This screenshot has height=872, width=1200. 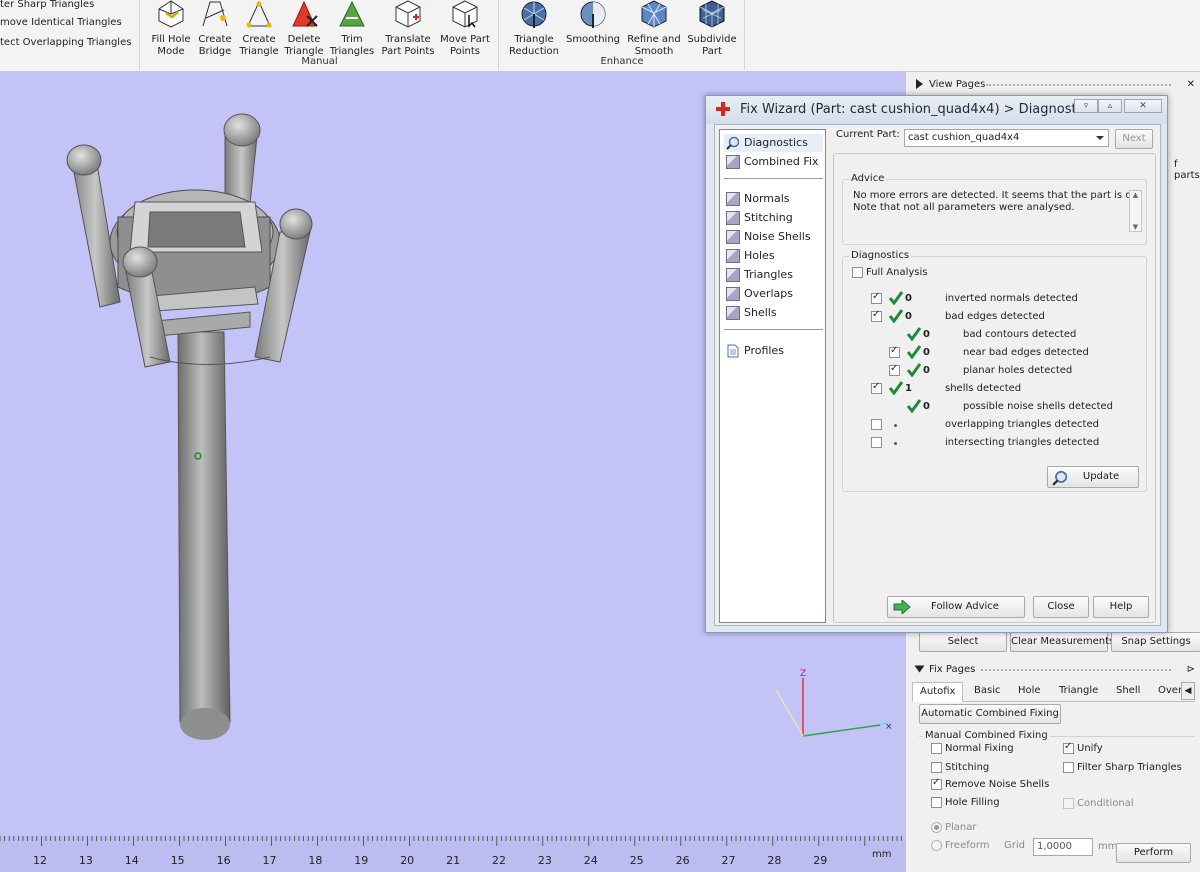 What do you see at coordinates (408, 29) in the screenshot?
I see `translate-part-points-button: Translate Part Points` at bounding box center [408, 29].